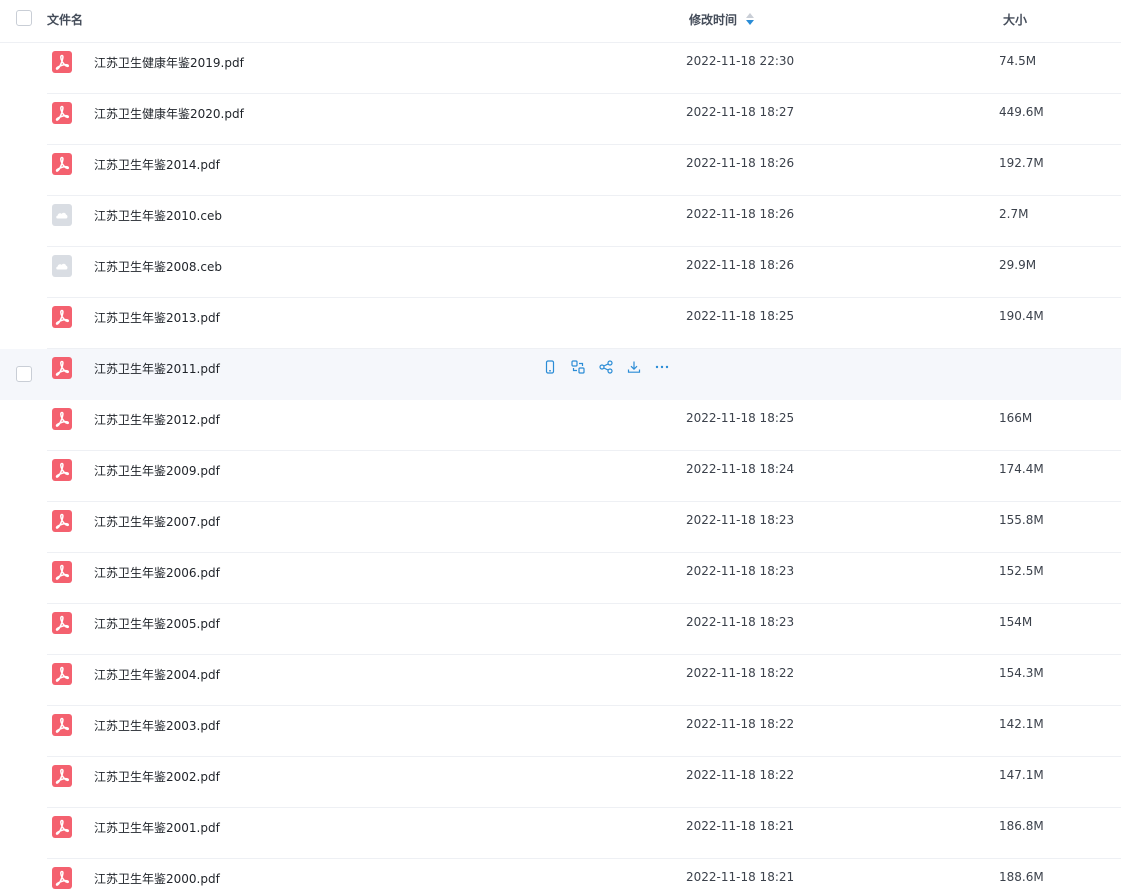  Describe the element at coordinates (24, 374) in the screenshot. I see `row-checkbox` at that location.